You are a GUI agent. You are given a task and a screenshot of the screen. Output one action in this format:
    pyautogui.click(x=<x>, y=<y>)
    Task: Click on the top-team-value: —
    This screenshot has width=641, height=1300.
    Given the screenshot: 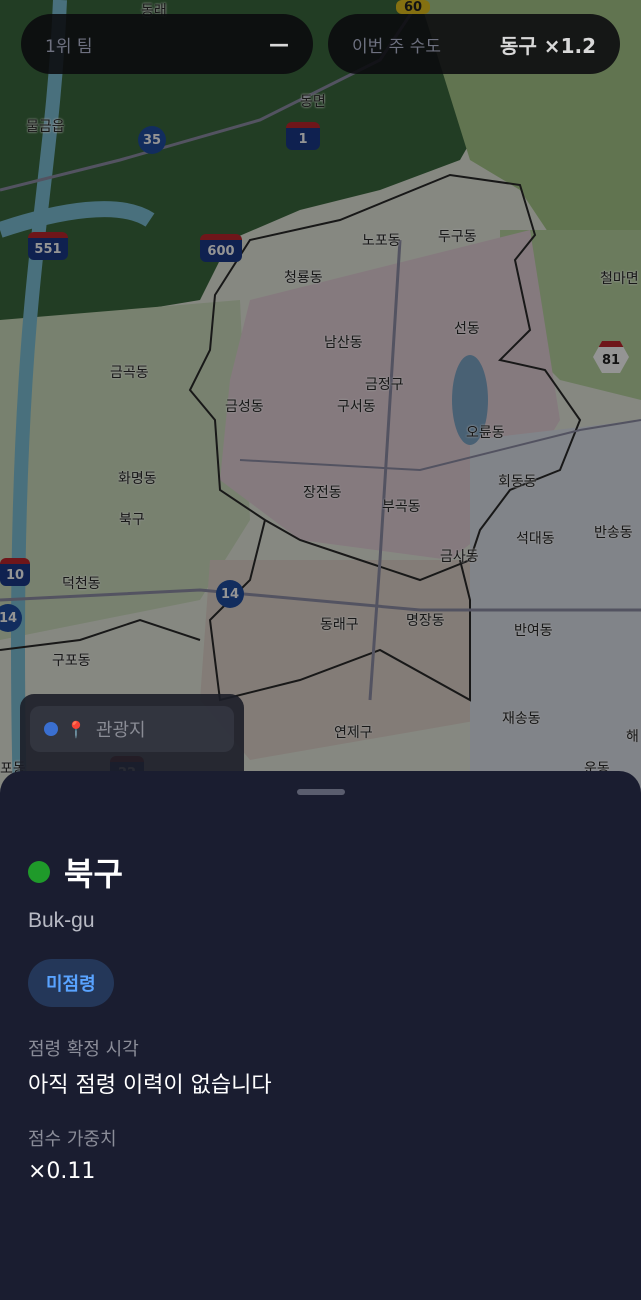 What is the action you would take?
    pyautogui.click(x=279, y=44)
    